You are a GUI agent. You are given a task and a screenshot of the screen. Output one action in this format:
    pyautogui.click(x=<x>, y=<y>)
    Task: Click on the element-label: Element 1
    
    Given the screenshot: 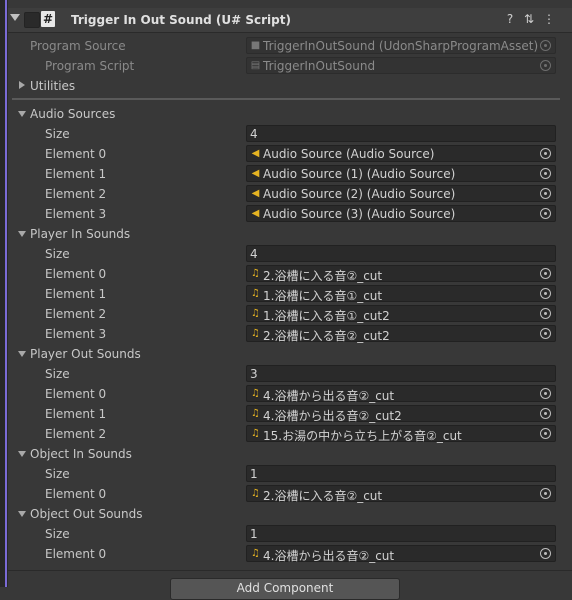 What is the action you would take?
    pyautogui.click(x=76, y=414)
    